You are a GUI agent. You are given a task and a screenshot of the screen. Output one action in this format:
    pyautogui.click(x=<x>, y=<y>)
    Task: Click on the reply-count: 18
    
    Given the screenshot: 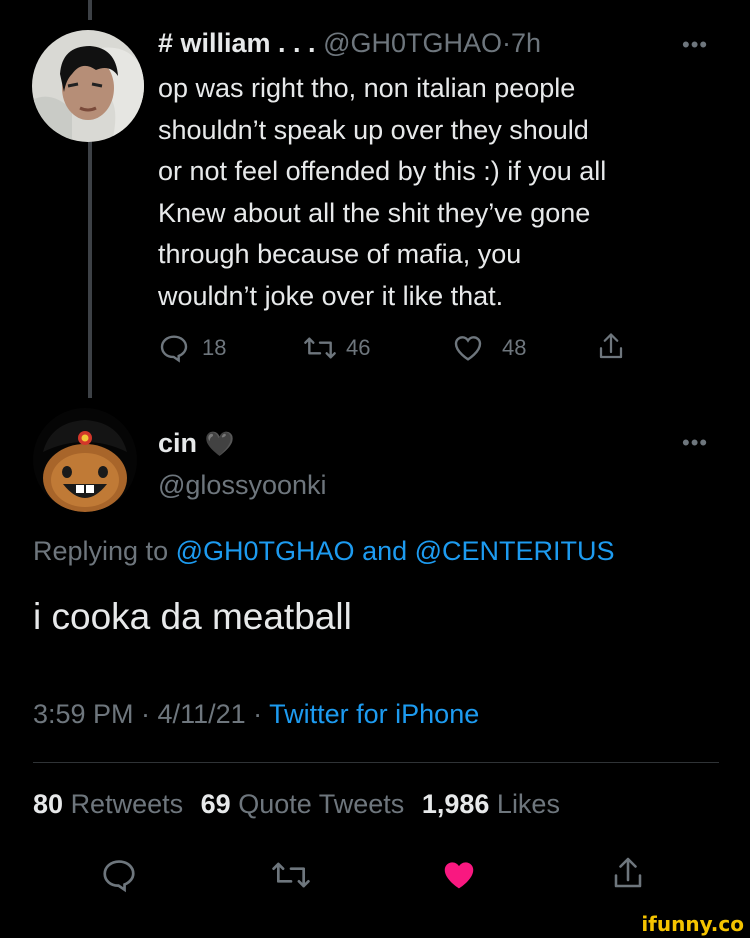 What is the action you would take?
    pyautogui.click(x=214, y=347)
    